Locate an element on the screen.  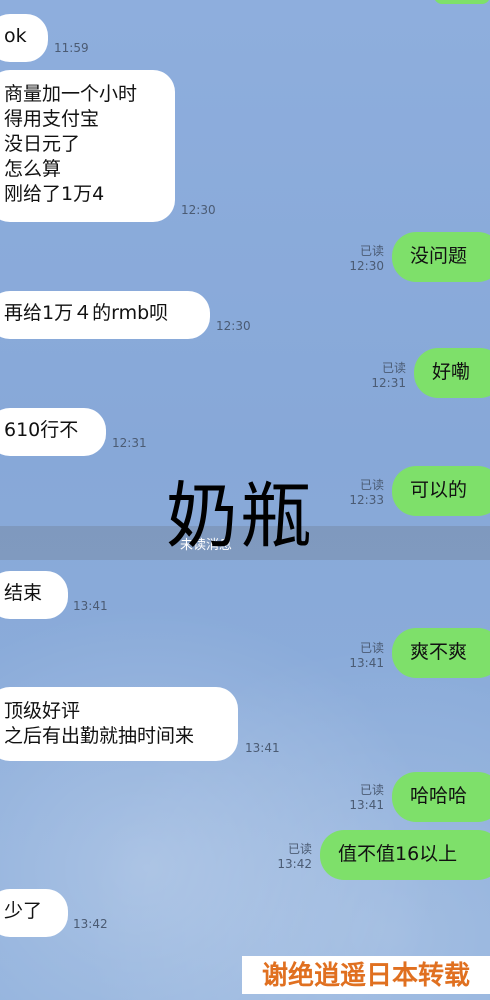
message-time: 11:59 is located at coordinates (71, 48).